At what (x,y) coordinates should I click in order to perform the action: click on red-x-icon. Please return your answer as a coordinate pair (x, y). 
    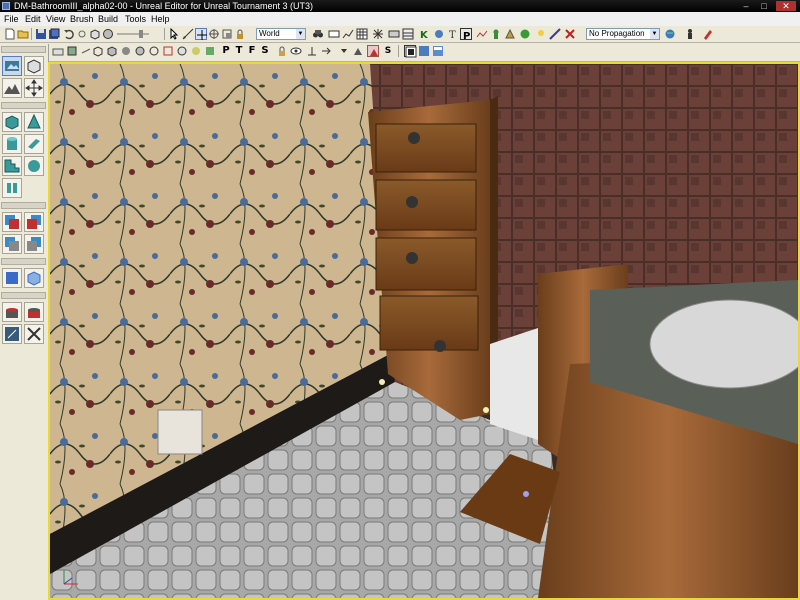
    Looking at the image, I should click on (570, 34).